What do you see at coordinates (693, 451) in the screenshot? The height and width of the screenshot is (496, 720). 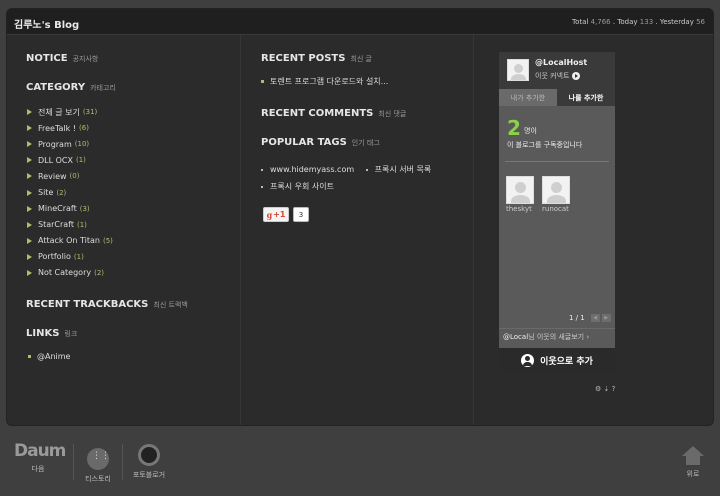 I see `arrow-up-icon` at bounding box center [693, 451].